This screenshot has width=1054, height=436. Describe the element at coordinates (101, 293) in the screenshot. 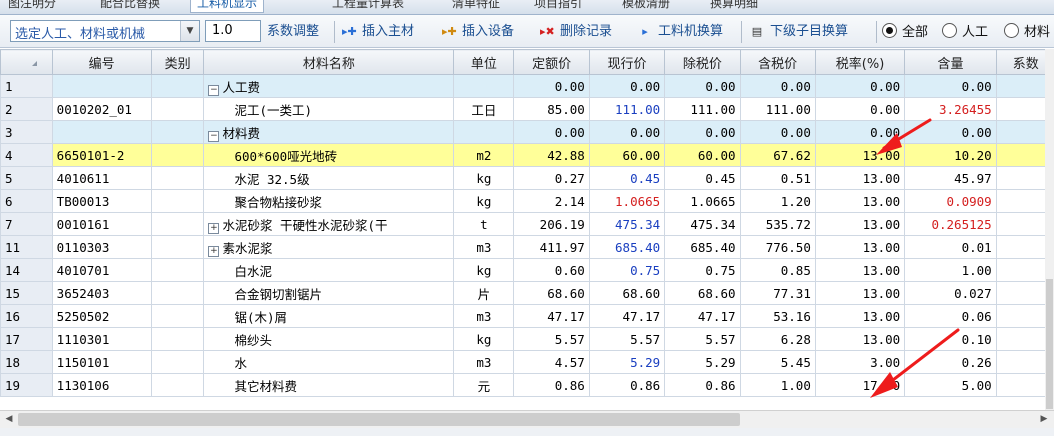

I see `code-cell: 3652403` at that location.